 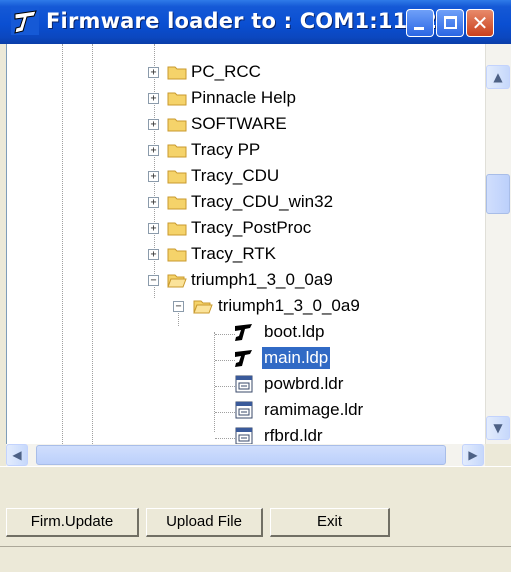 I want to click on tree-item-label: Tracy PP, so click(x=226, y=149).